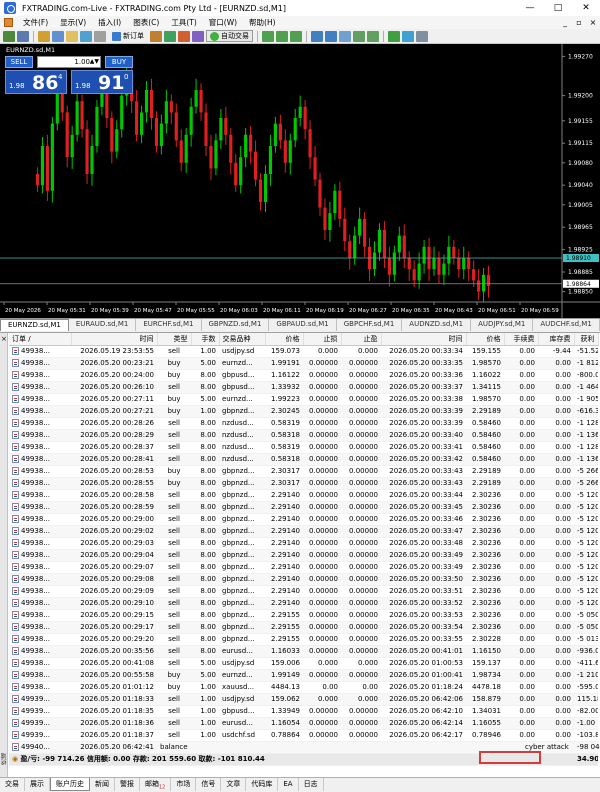 The width and height of the screenshot is (600, 792). I want to click on tab-eurnzd: EURNZD.sd,M1, so click(34, 325).